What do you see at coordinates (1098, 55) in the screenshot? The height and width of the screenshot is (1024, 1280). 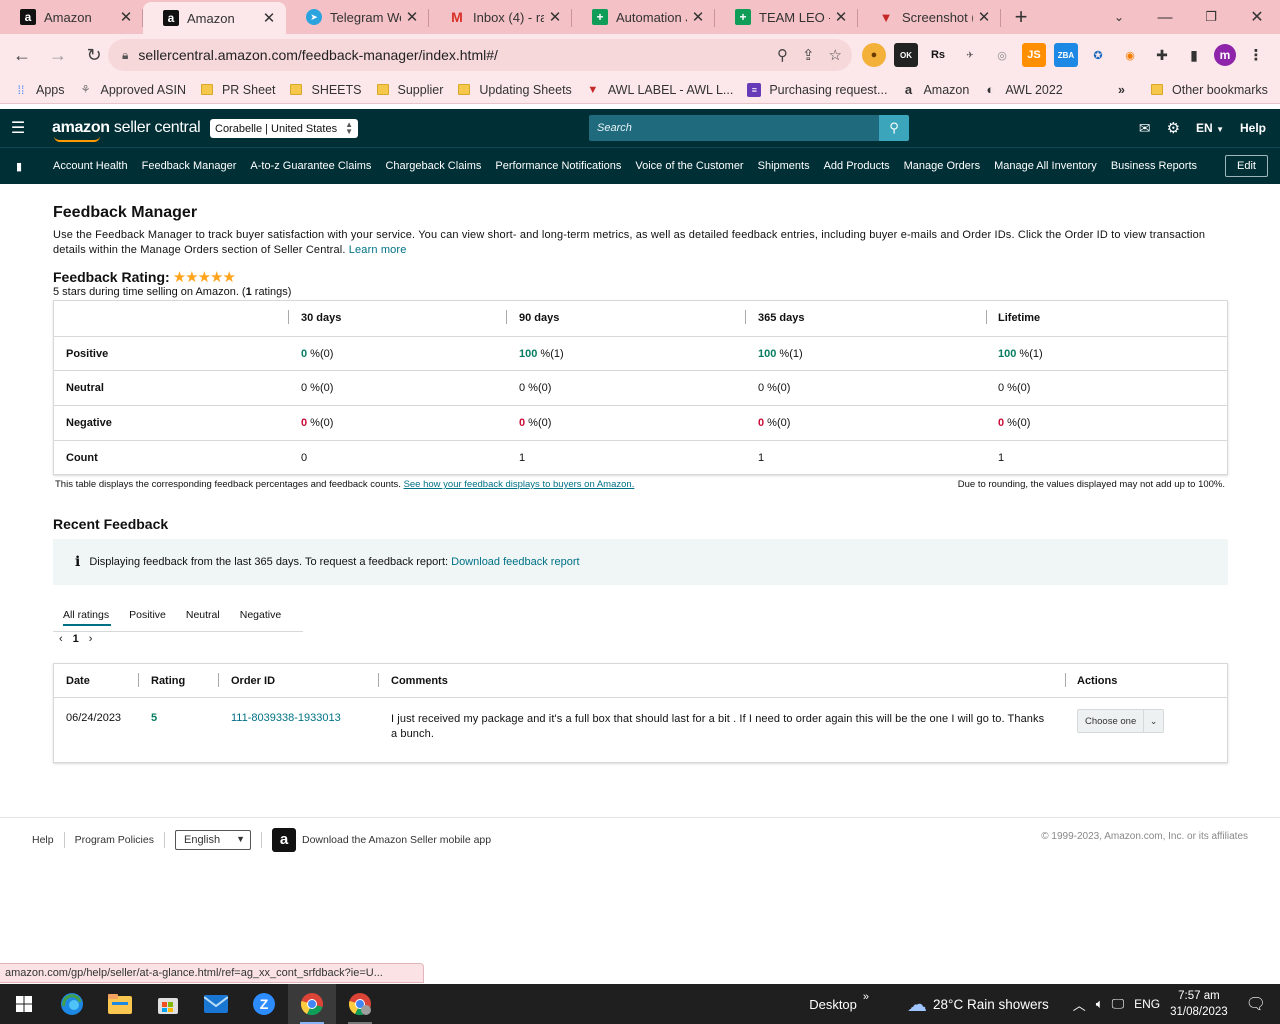 I see `extension-icon: ✪` at bounding box center [1098, 55].